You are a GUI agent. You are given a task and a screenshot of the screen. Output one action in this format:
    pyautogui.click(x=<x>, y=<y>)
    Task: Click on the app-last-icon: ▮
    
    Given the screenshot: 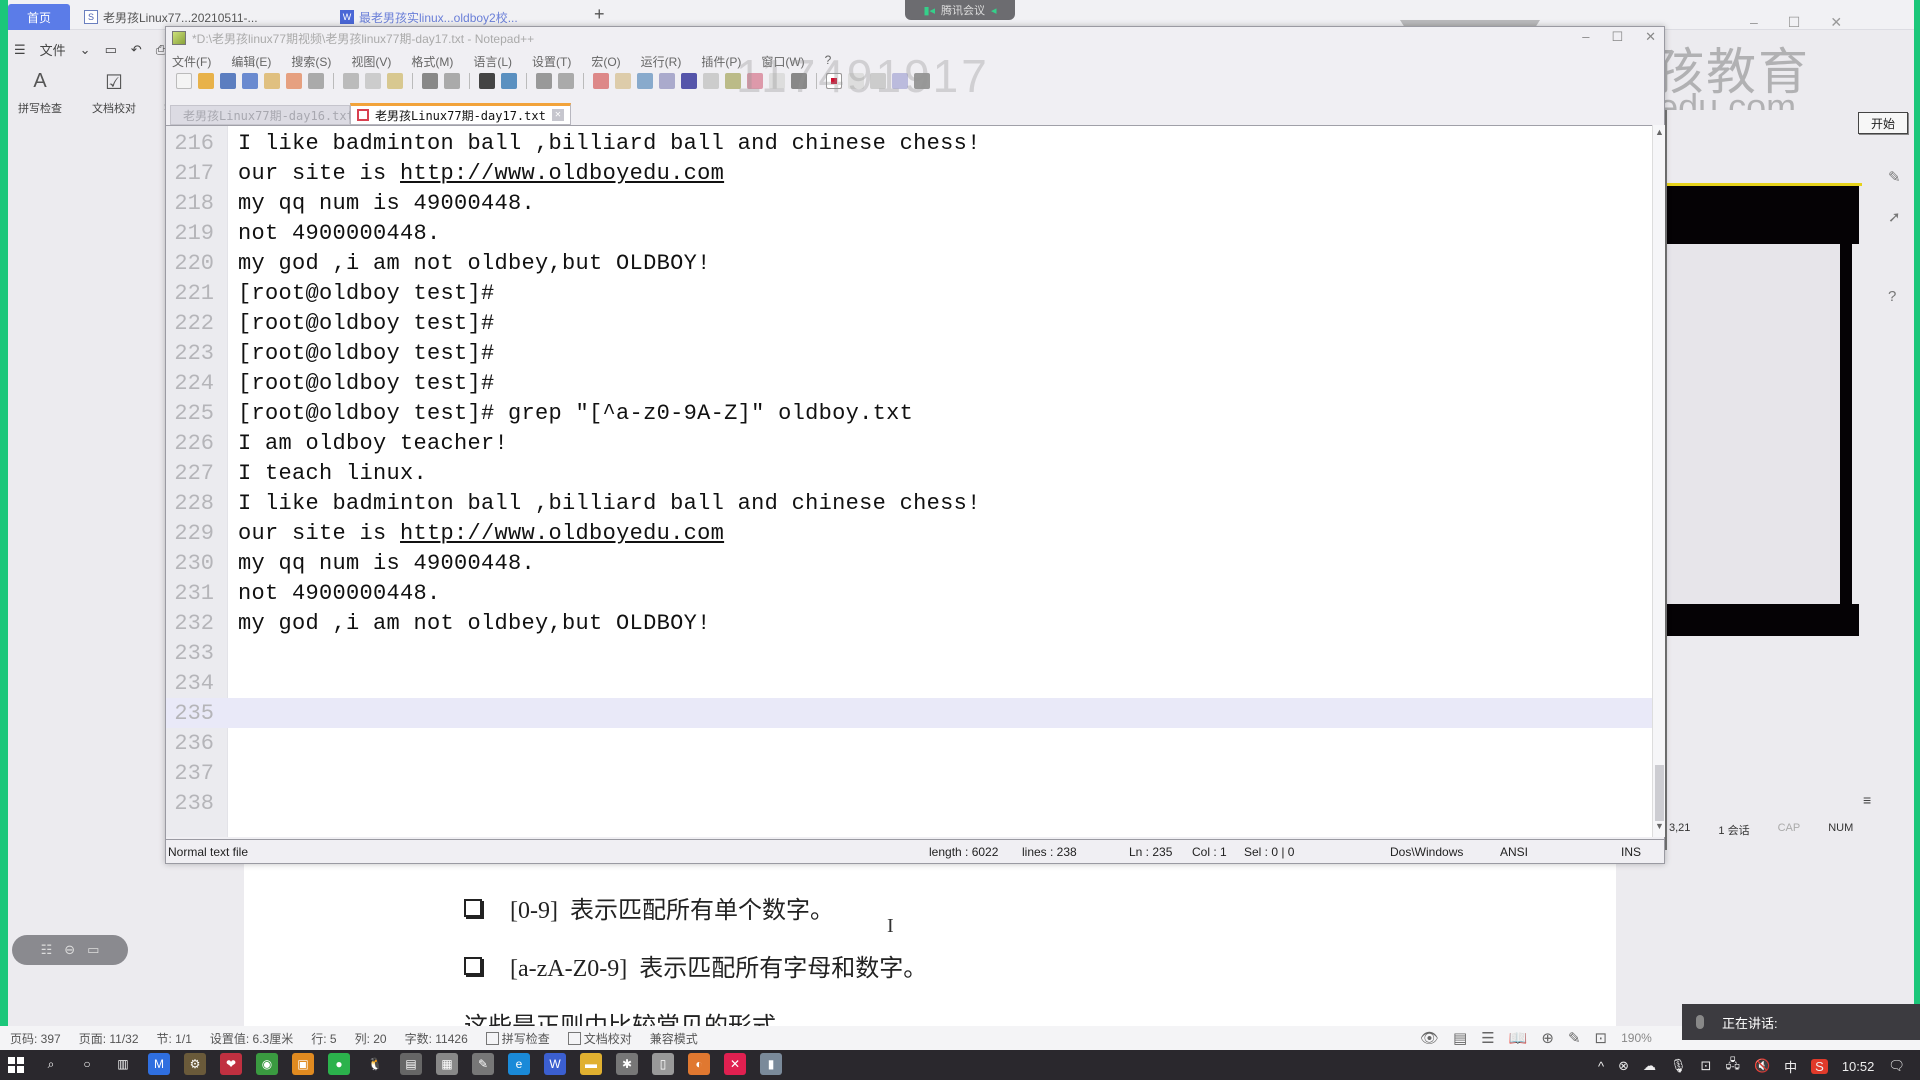 What is the action you would take?
    pyautogui.click(x=771, y=1064)
    